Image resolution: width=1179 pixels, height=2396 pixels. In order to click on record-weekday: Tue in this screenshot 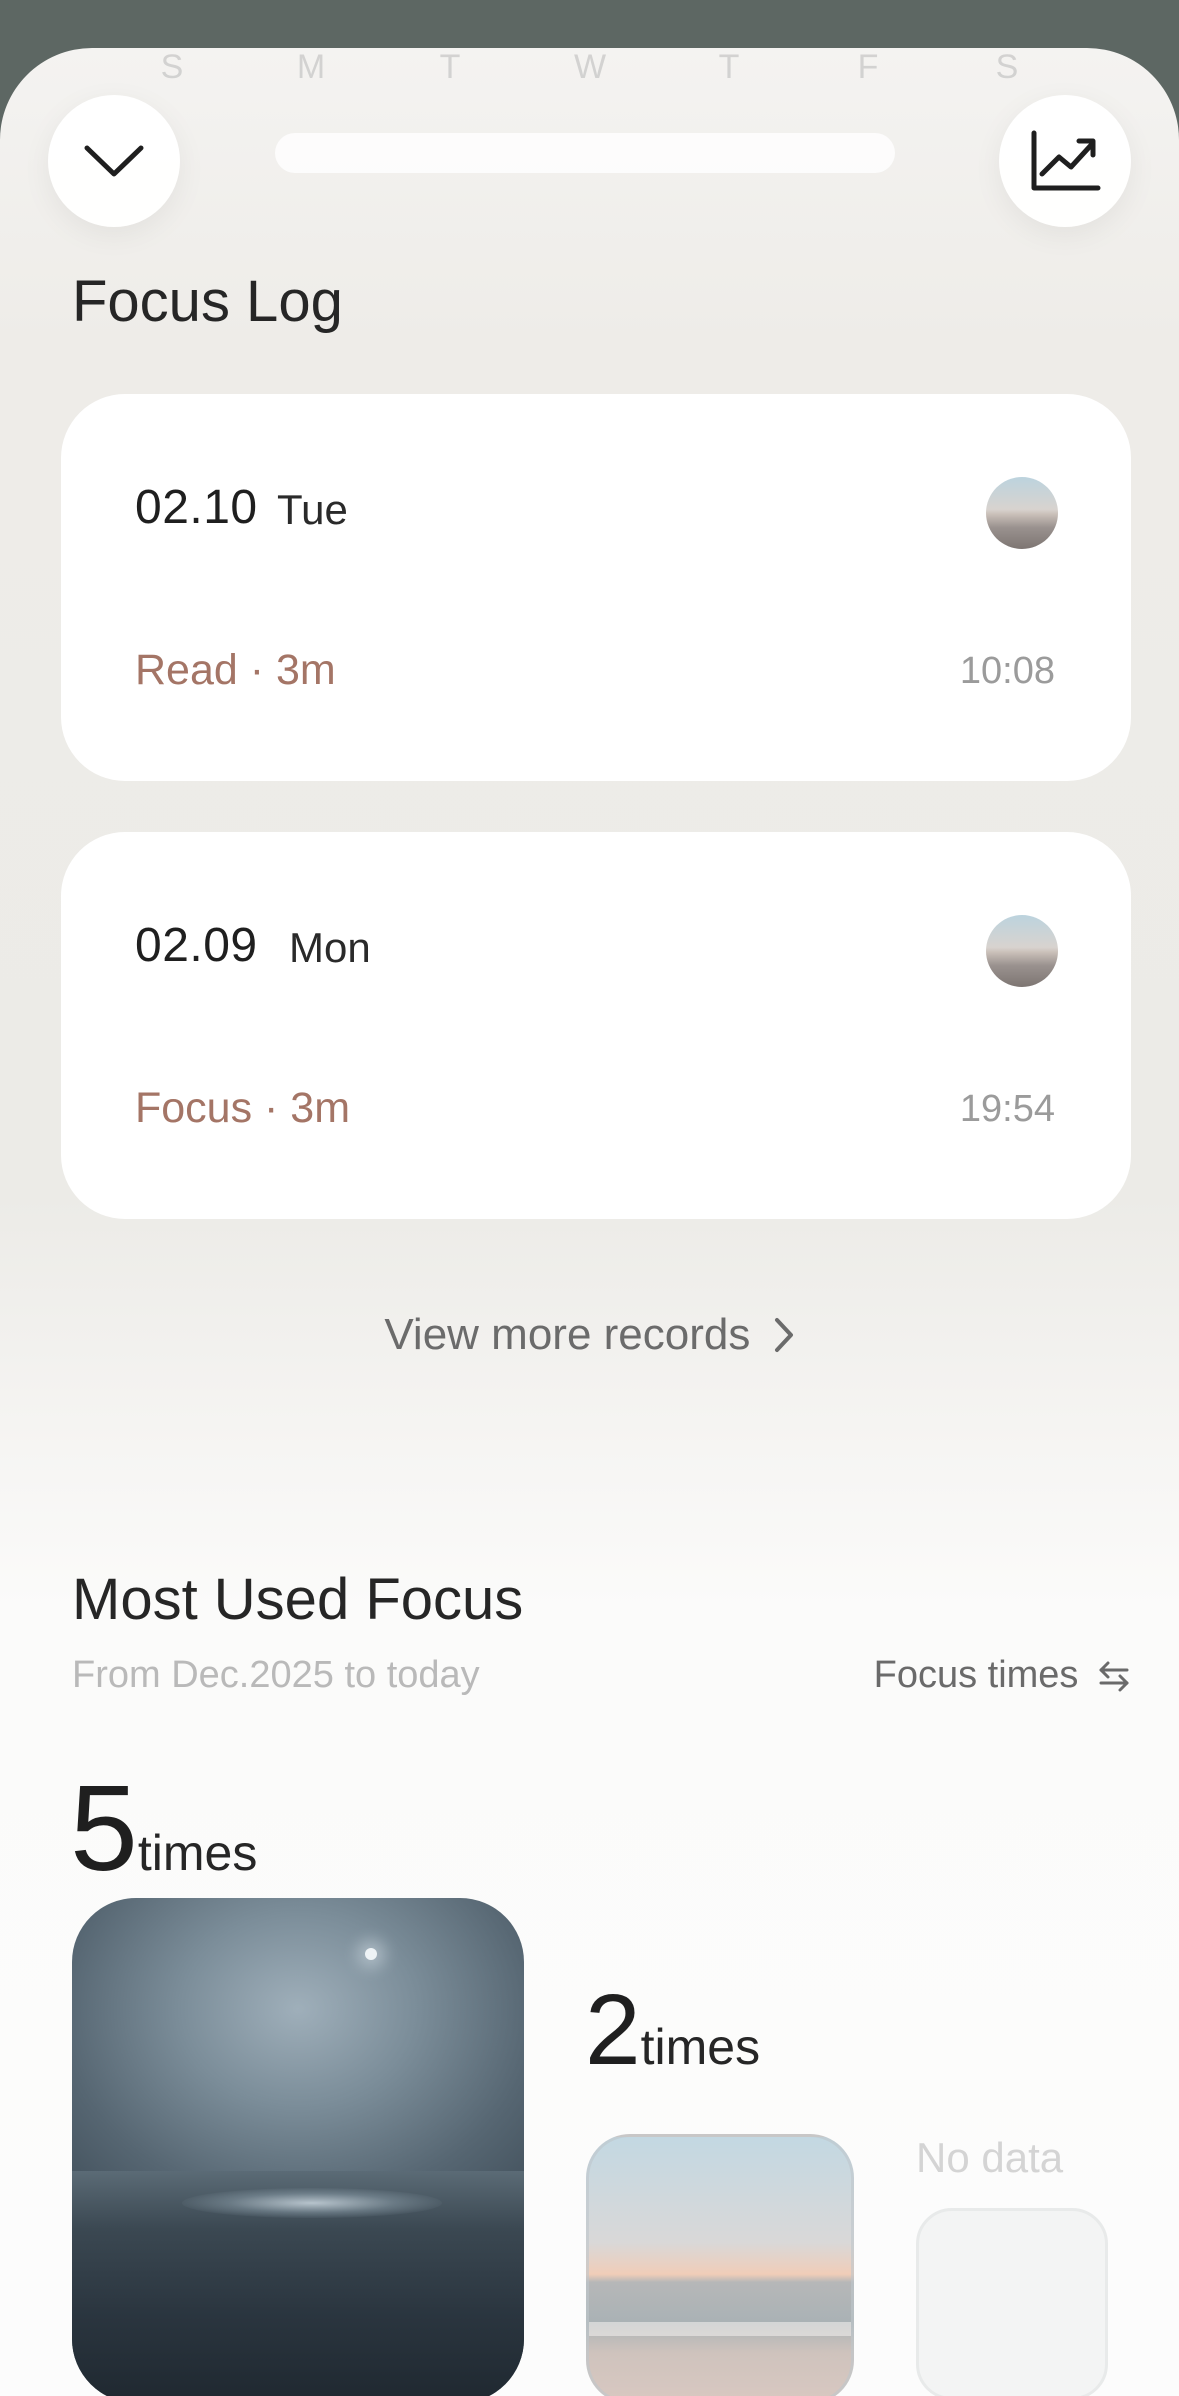, I will do `click(312, 509)`.